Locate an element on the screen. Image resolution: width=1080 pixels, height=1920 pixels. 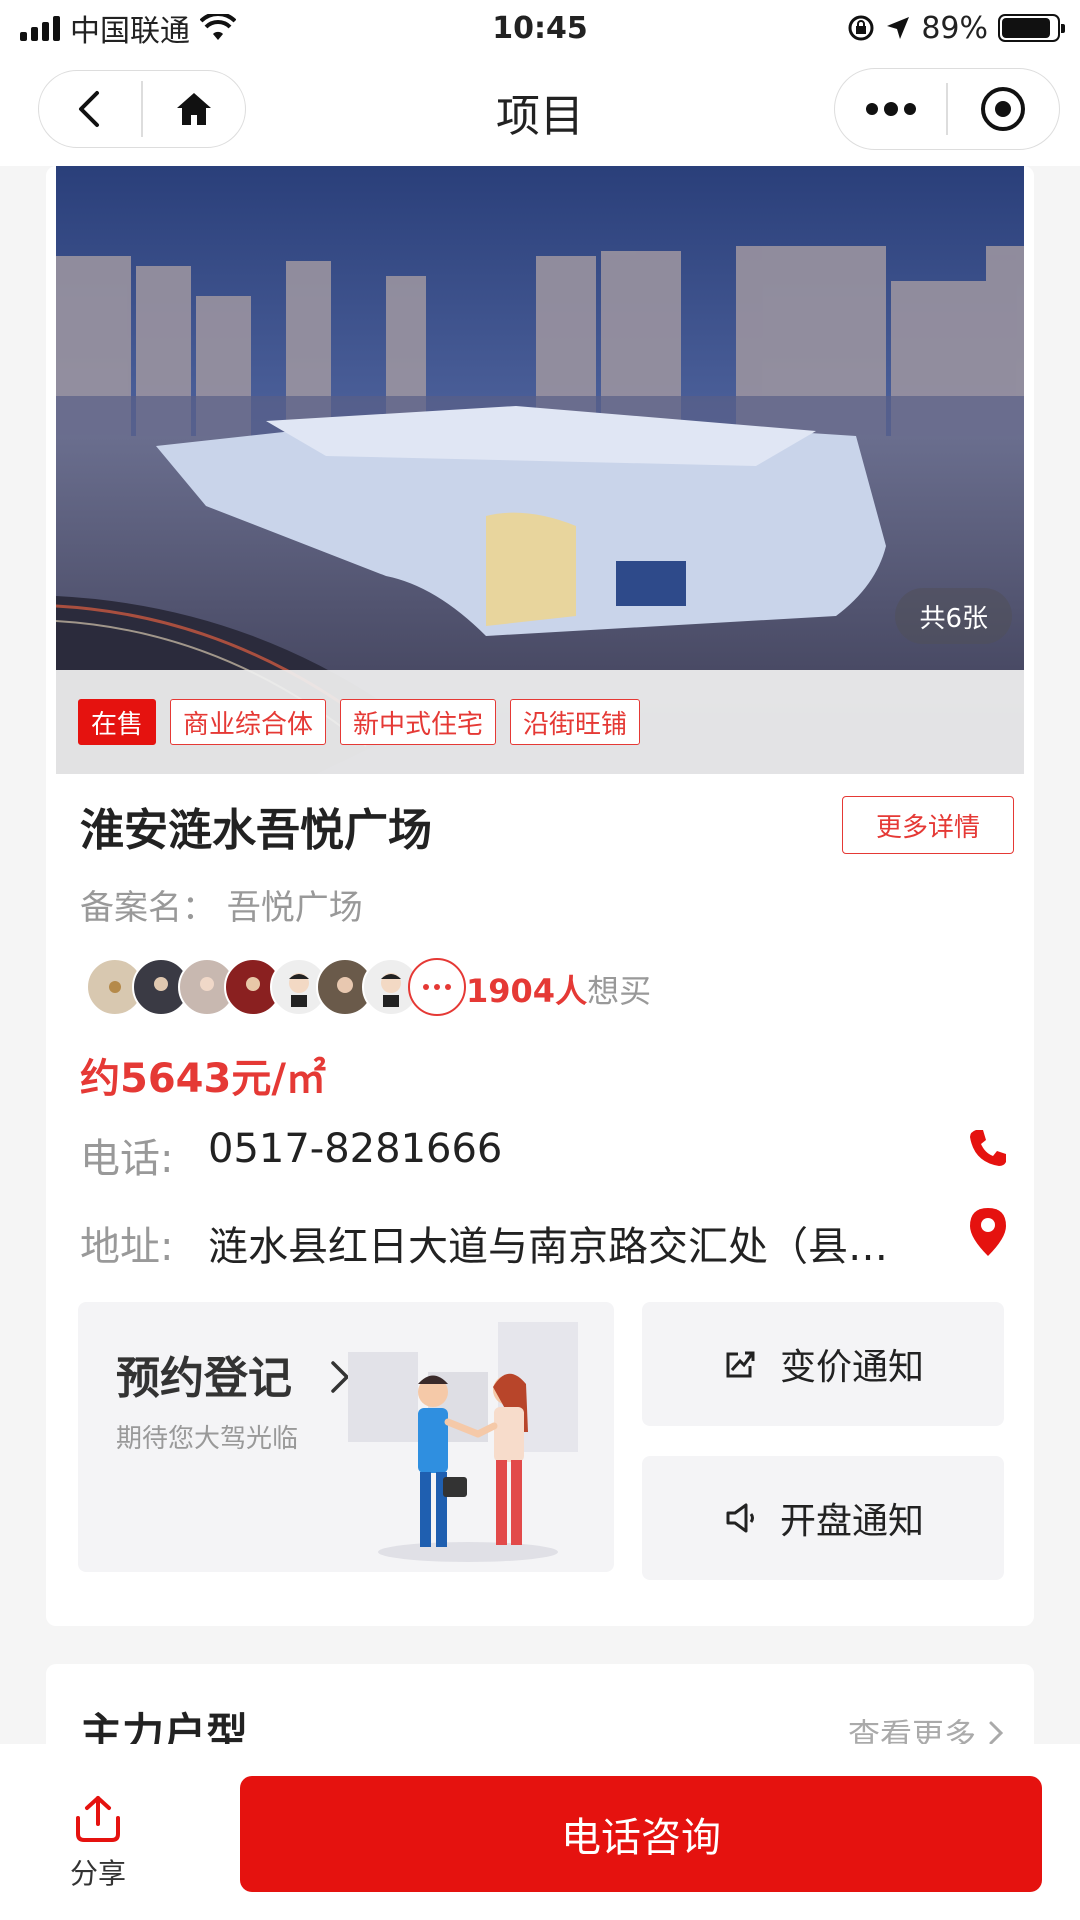
tag-bar: 在售 商业综合体 新中式住宅 沿街旺铺 is located at coordinates (540, 722).